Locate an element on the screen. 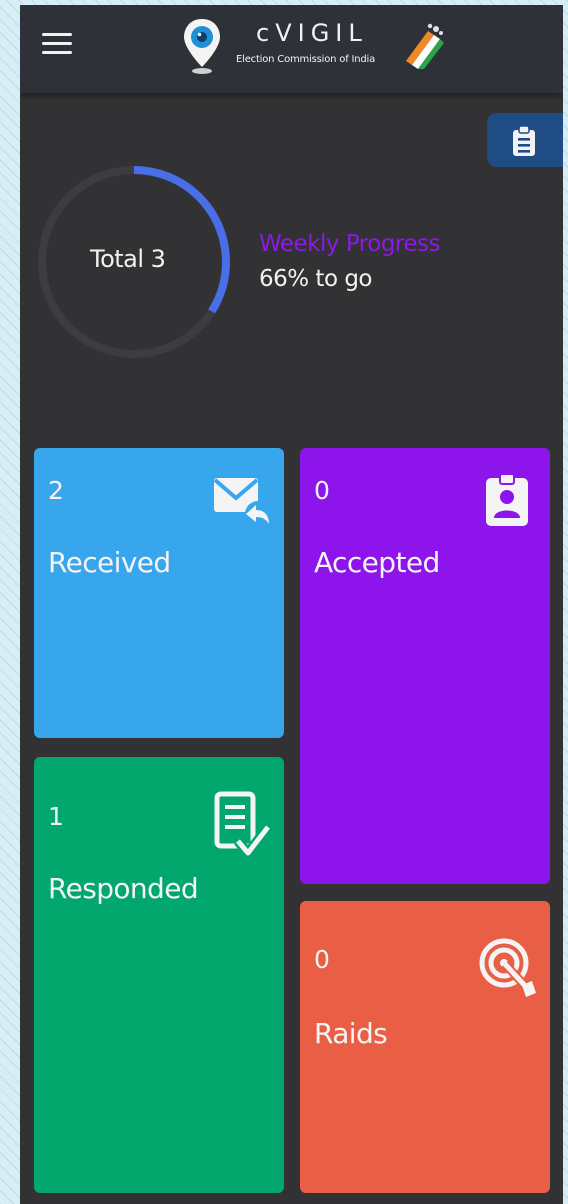 Image resolution: width=568 pixels, height=1204 pixels. voting-ink-finger-icon is located at coordinates (425, 46).